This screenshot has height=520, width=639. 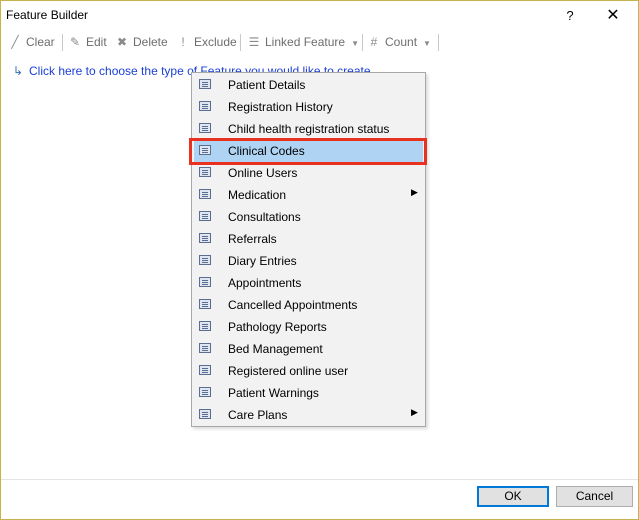 I want to click on eraser-icon: ╱, so click(x=15, y=42).